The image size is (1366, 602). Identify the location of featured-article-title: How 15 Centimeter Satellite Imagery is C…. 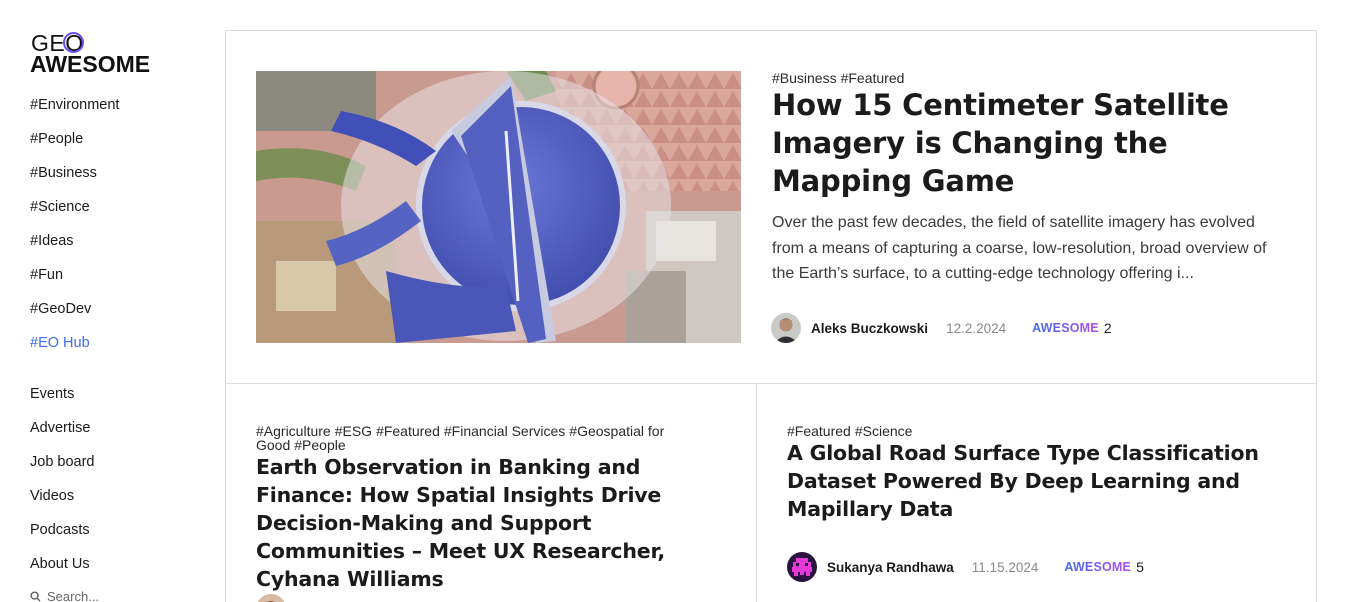
(1007, 143).